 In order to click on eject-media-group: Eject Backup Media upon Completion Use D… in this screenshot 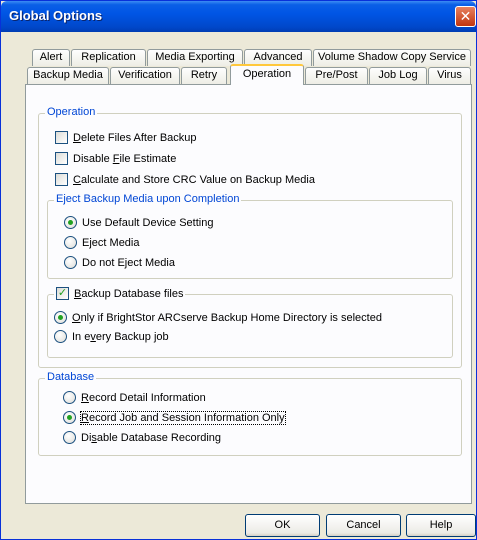, I will do `click(250, 236)`.